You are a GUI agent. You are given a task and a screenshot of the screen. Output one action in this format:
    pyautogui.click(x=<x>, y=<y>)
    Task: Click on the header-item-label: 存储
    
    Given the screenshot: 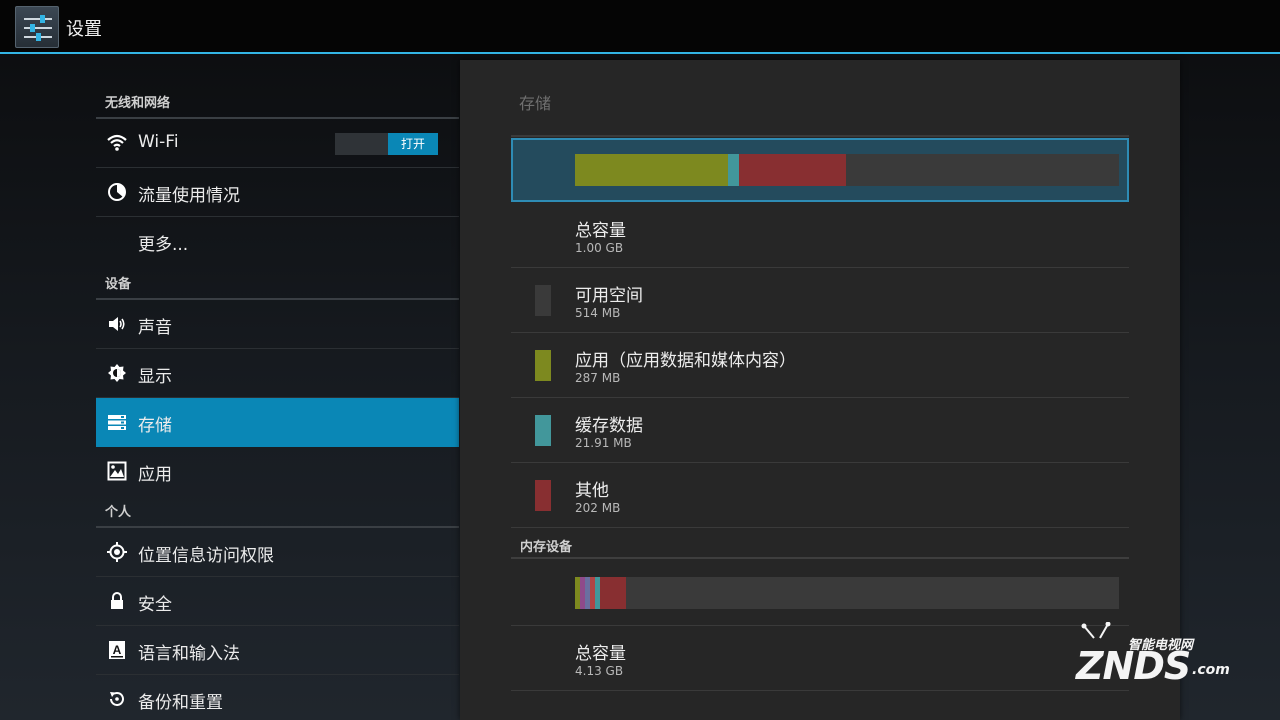 What is the action you would take?
    pyautogui.click(x=155, y=426)
    